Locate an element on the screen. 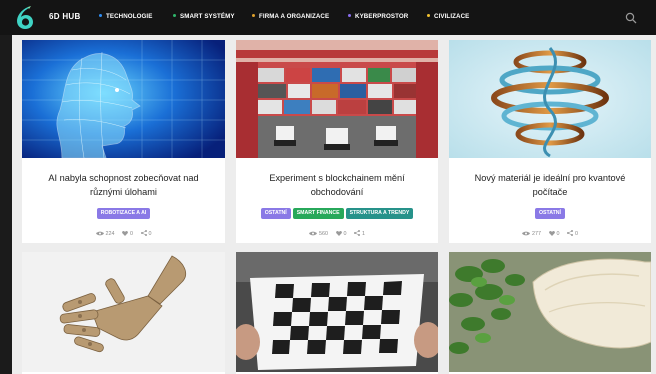  views-value: 224 is located at coordinates (110, 234).